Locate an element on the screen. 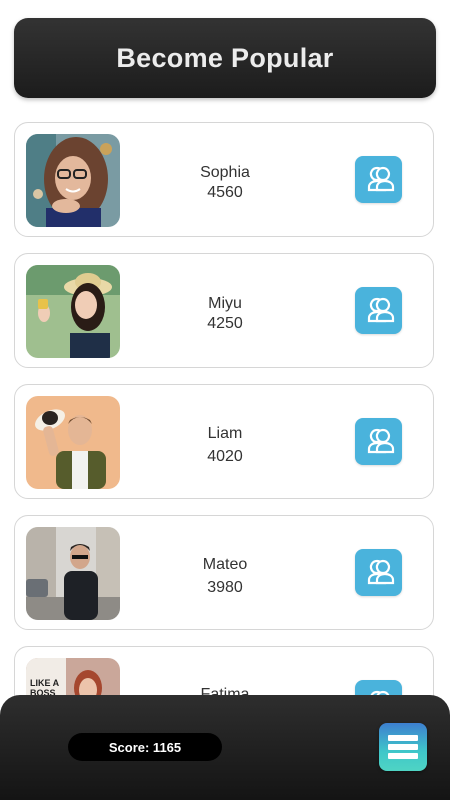 This screenshot has height=800, width=450. player-score: 4560 is located at coordinates (225, 192).